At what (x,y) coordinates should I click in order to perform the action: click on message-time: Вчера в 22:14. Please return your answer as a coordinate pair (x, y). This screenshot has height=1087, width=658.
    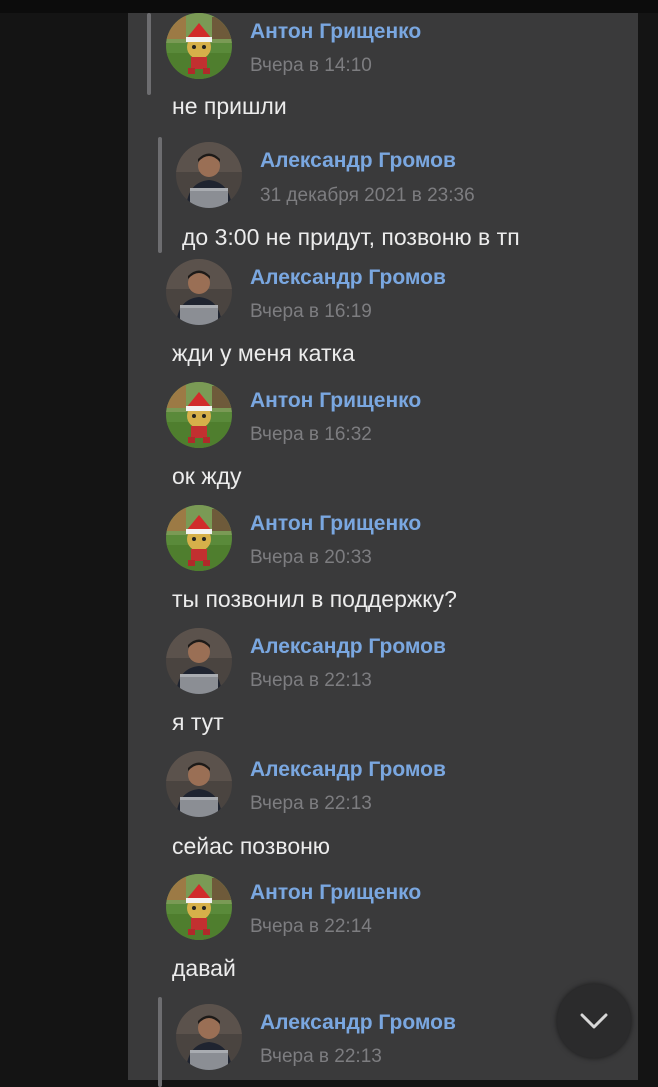
    Looking at the image, I should click on (311, 926).